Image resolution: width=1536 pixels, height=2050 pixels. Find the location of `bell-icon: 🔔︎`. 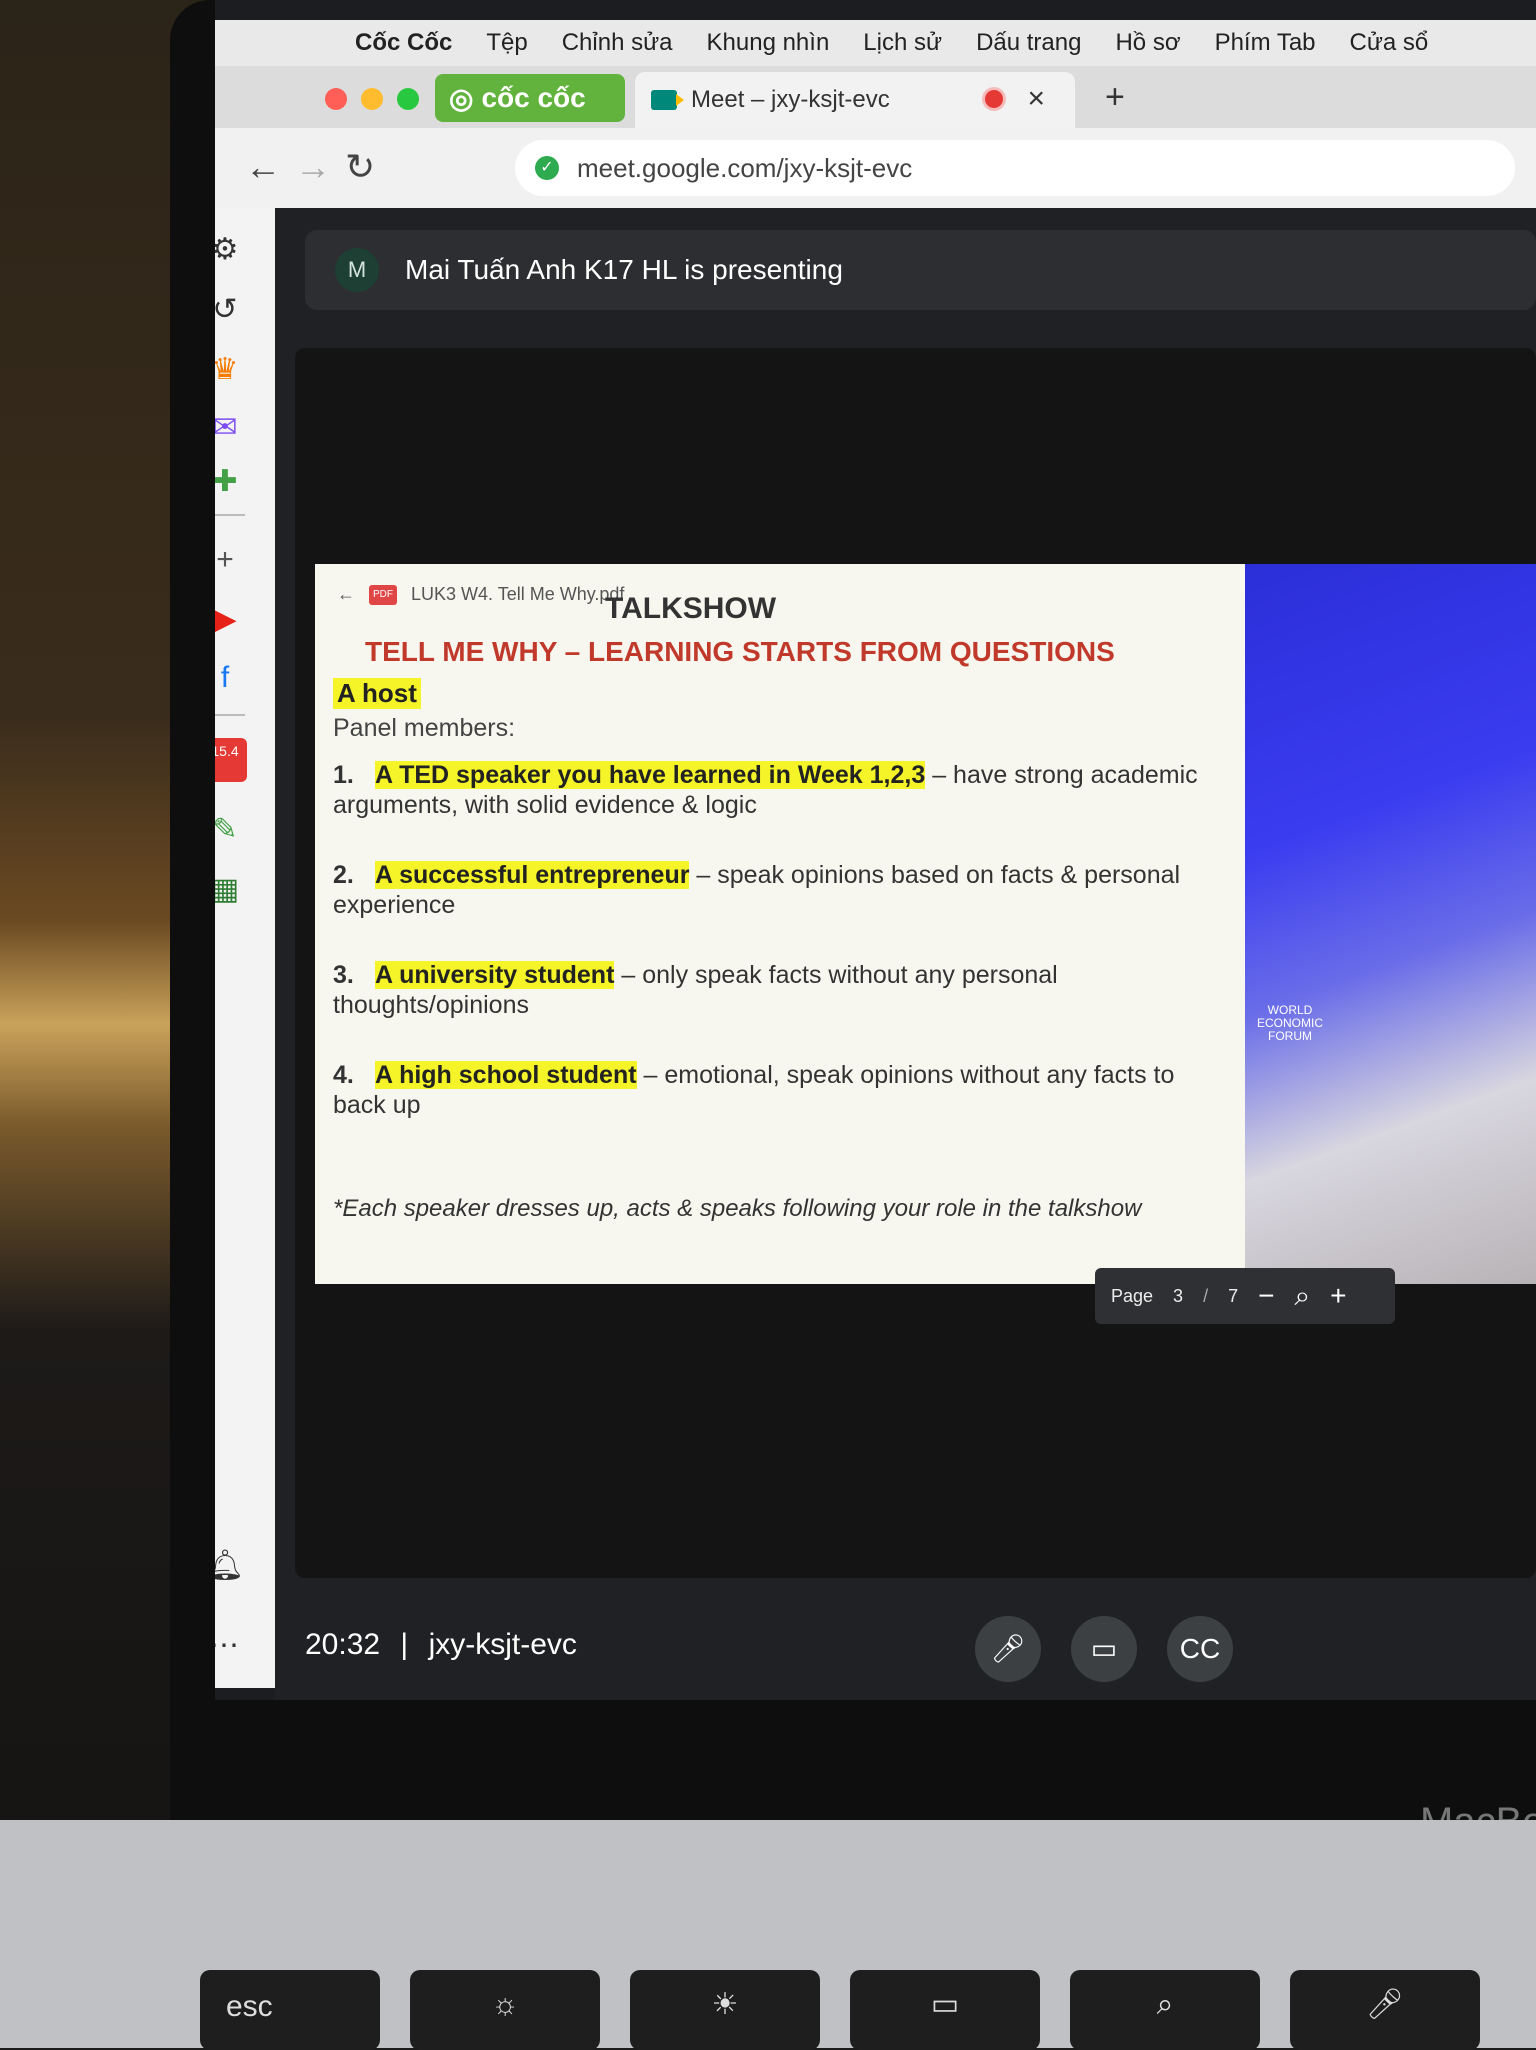

bell-icon: 🔔︎ is located at coordinates (231, 1566).